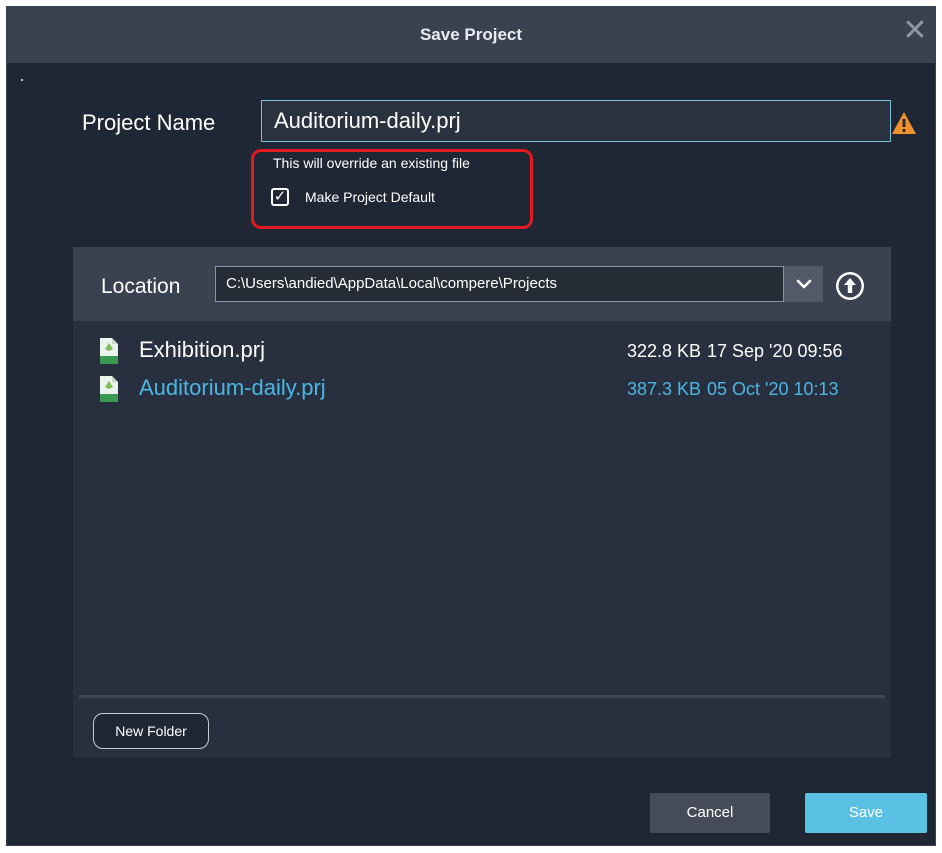 This screenshot has width=942, height=853. Describe the element at coordinates (151, 731) in the screenshot. I see `new-folder-button: New Folder` at that location.